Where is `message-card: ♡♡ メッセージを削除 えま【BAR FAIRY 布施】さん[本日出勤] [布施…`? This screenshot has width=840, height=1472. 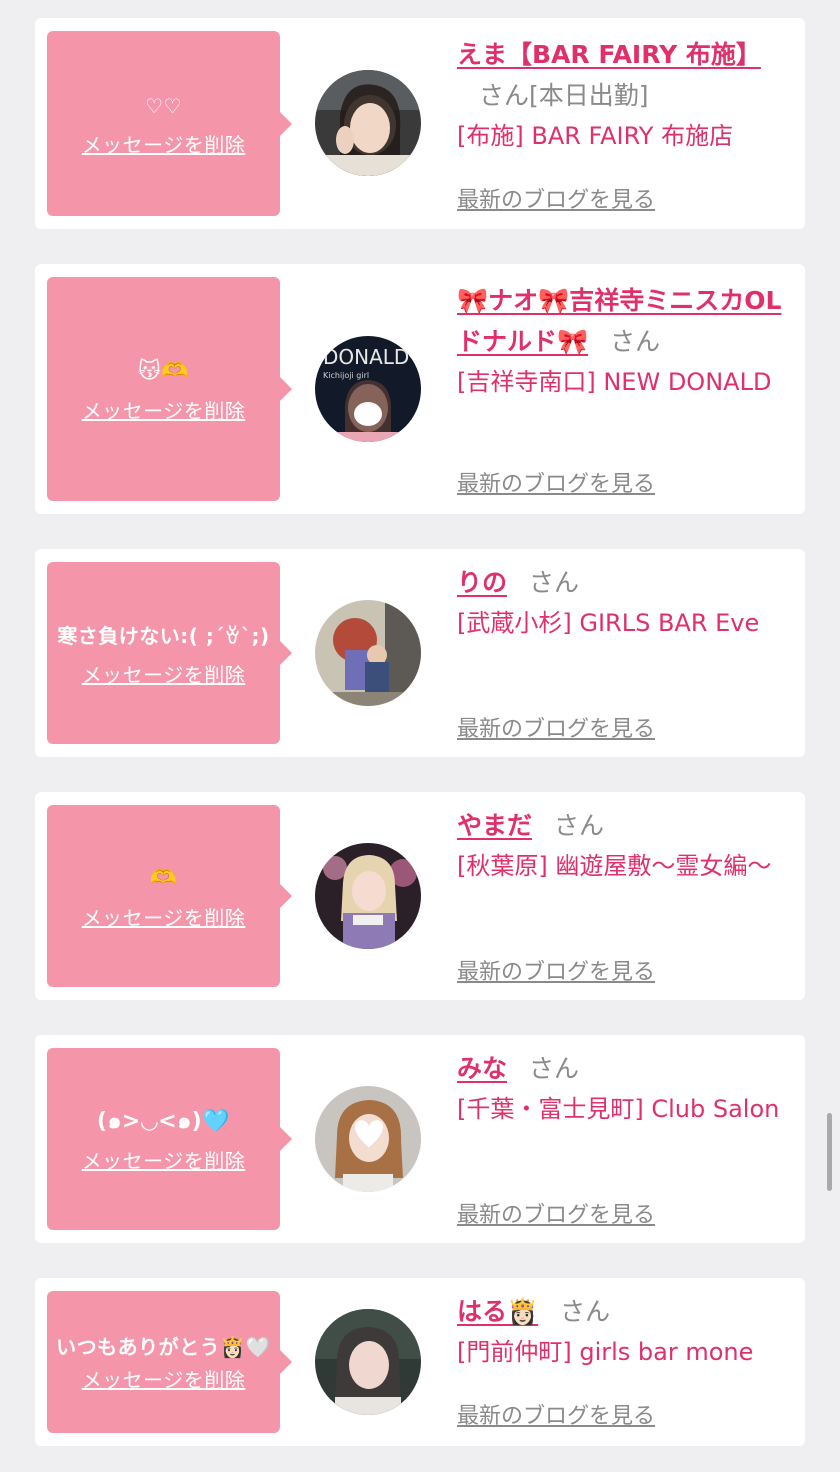
message-card: ♡♡ メッセージを削除 えま【BAR FAIRY 布施】さん[本日出勤] [布施… is located at coordinates (420, 123).